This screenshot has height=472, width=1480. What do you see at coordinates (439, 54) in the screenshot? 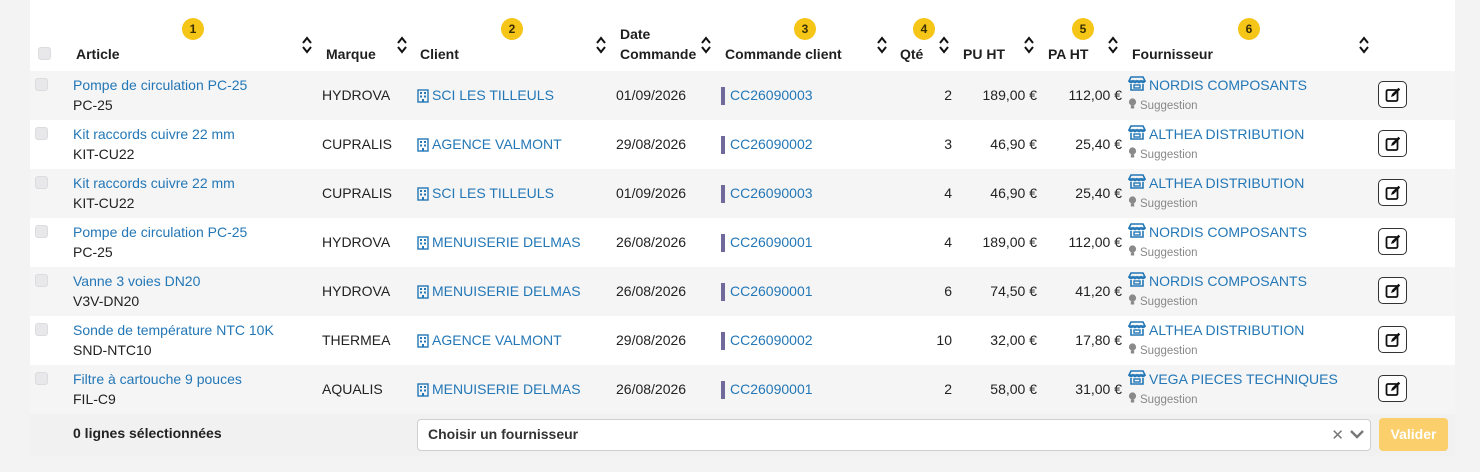
I see `column-header-client: Client` at bounding box center [439, 54].